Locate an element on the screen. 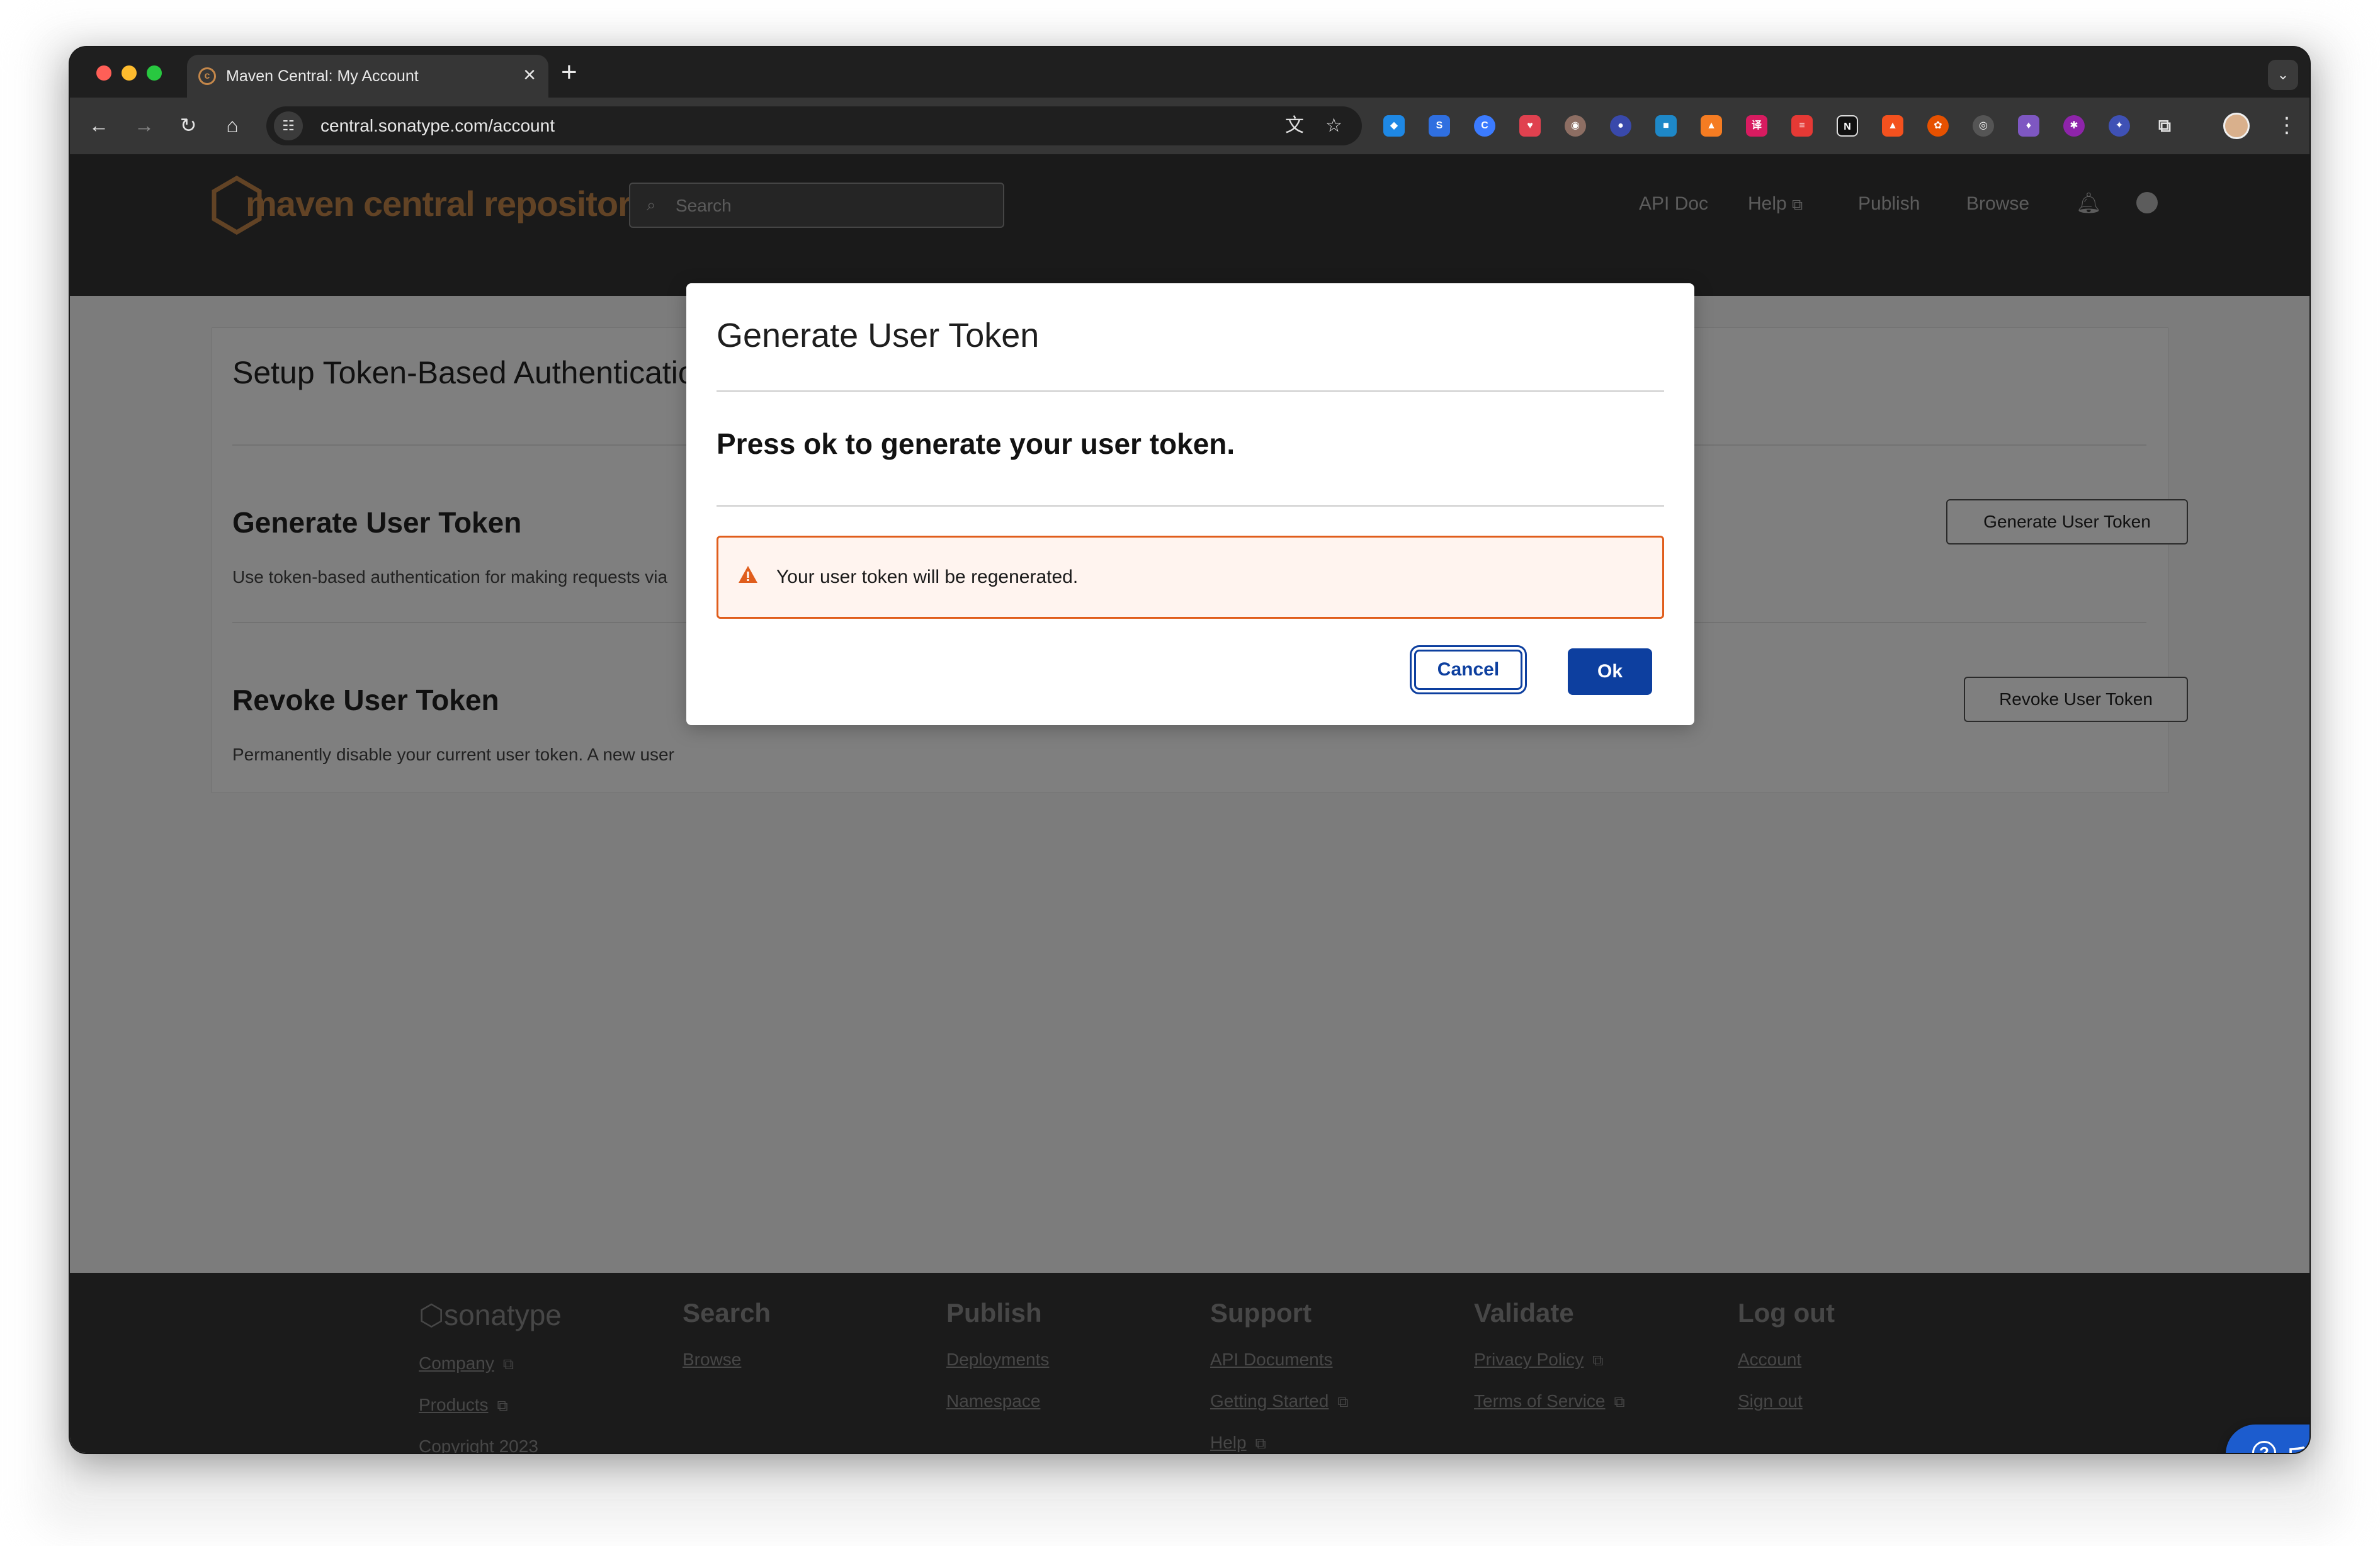  warning-triangle-icon is located at coordinates (748, 574).